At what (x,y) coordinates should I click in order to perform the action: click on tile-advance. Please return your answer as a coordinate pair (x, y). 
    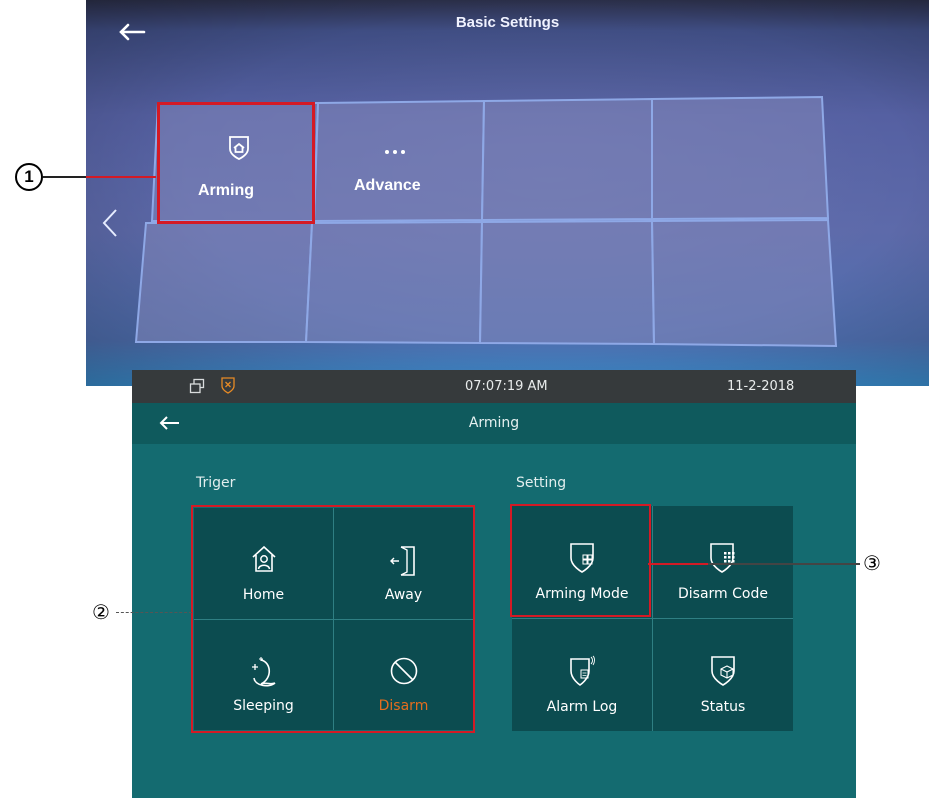
    Looking at the image, I should click on (399, 161).